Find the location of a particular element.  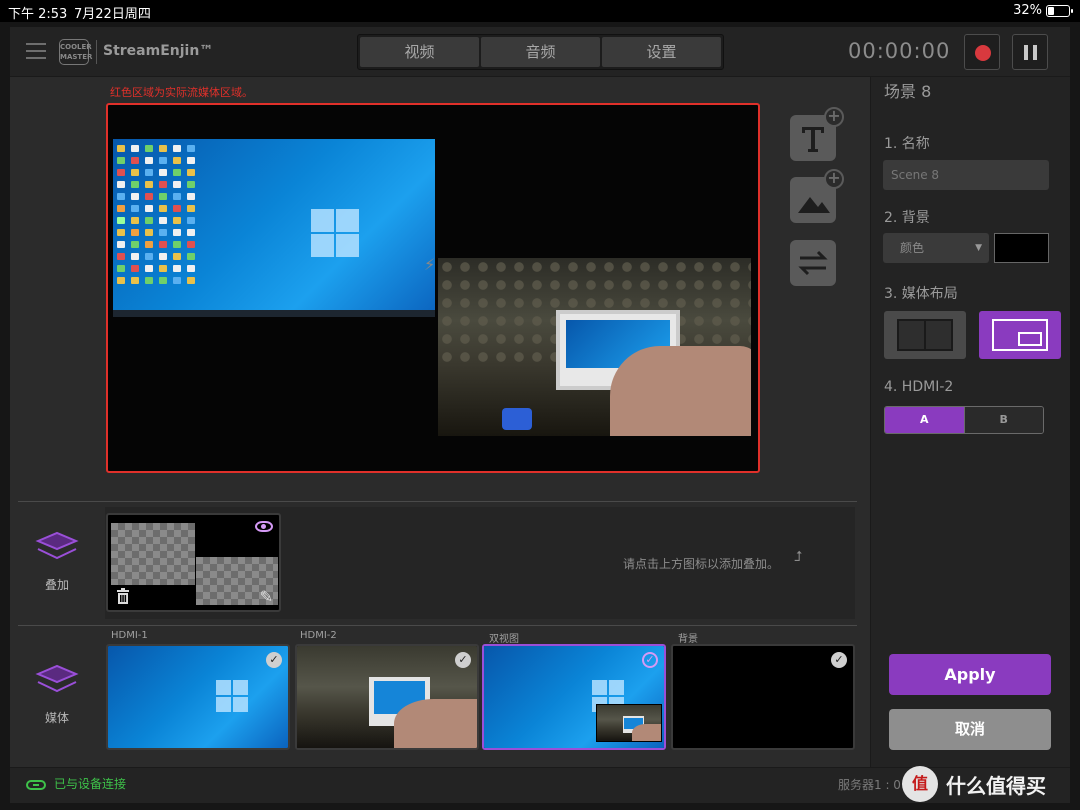

eye-icon is located at coordinates (264, 526).